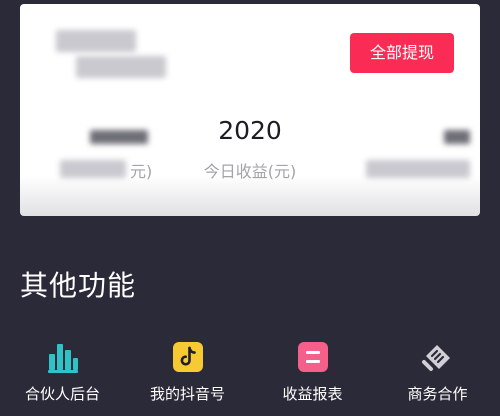  What do you see at coordinates (250, 171) in the screenshot?
I see `today-earnings-label: 今日收益(元)` at bounding box center [250, 171].